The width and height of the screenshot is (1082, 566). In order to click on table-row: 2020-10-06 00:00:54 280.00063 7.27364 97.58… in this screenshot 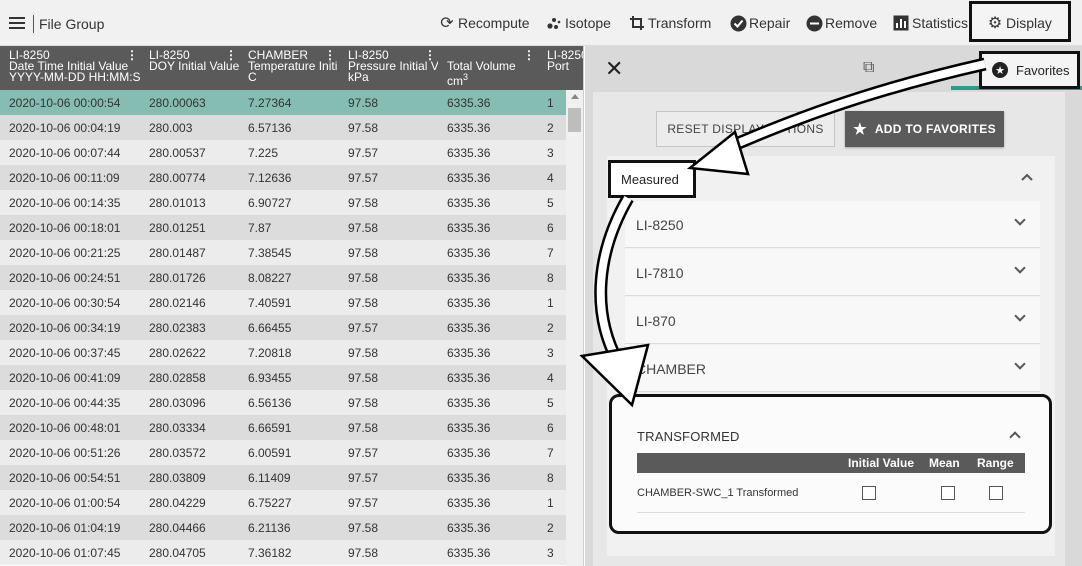, I will do `click(283, 102)`.